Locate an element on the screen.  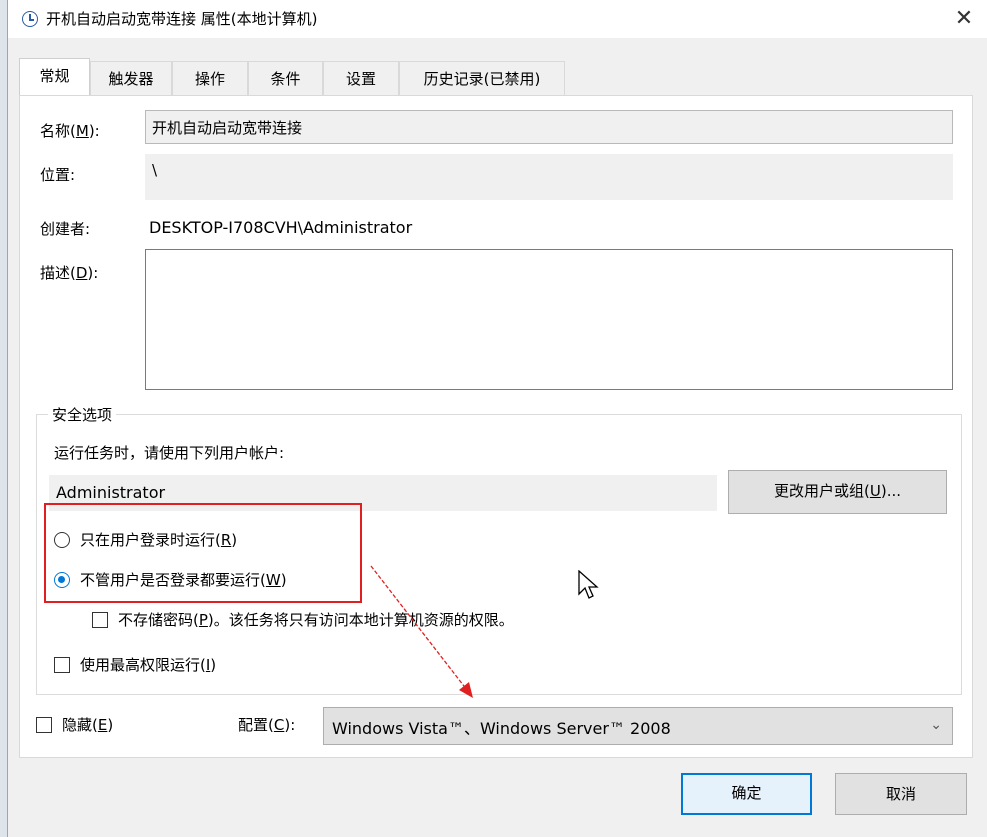
annotation-highlight-box is located at coordinates (203, 553).